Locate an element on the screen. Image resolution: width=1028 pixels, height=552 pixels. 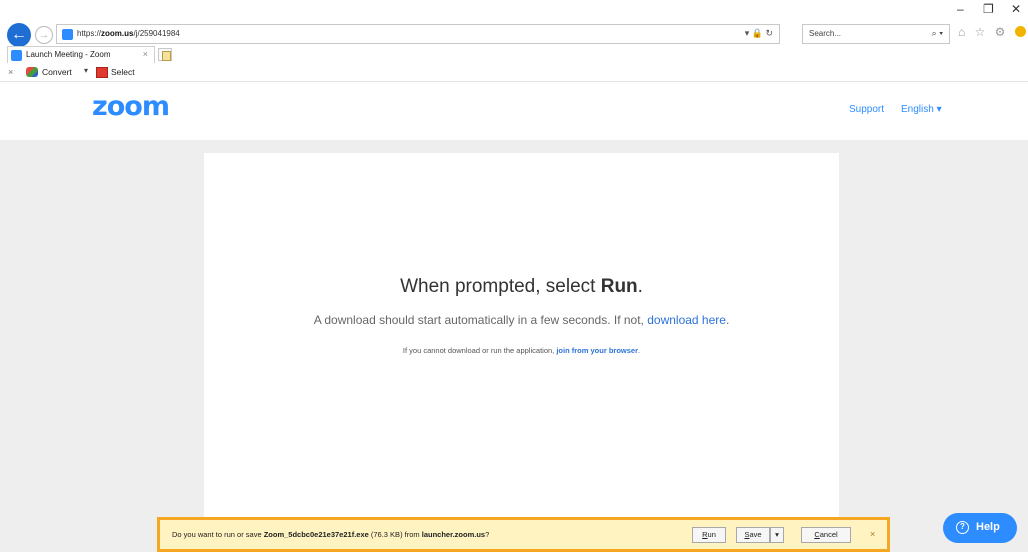
language-dropdown: English ▾ is located at coordinates (921, 109).